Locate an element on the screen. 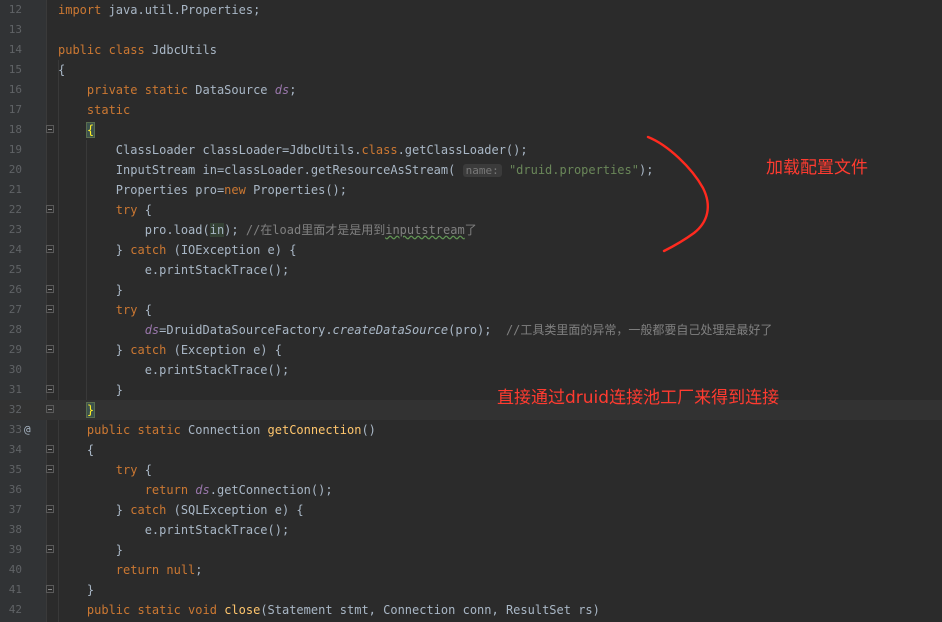  annotation-druid-pool: 直接通过druid连接池工厂来得到连接 is located at coordinates (638, 398).